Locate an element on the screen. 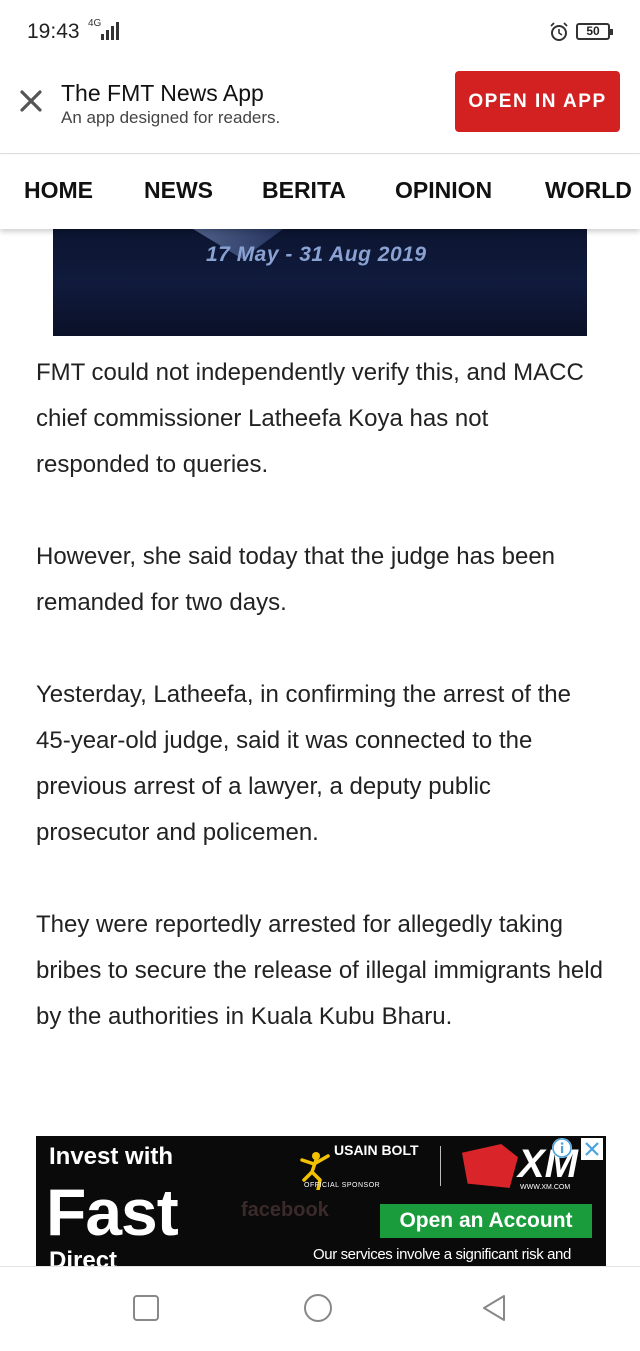  ad-sponsor-text: OFFICIAL SPONSOR is located at coordinates (342, 1185).